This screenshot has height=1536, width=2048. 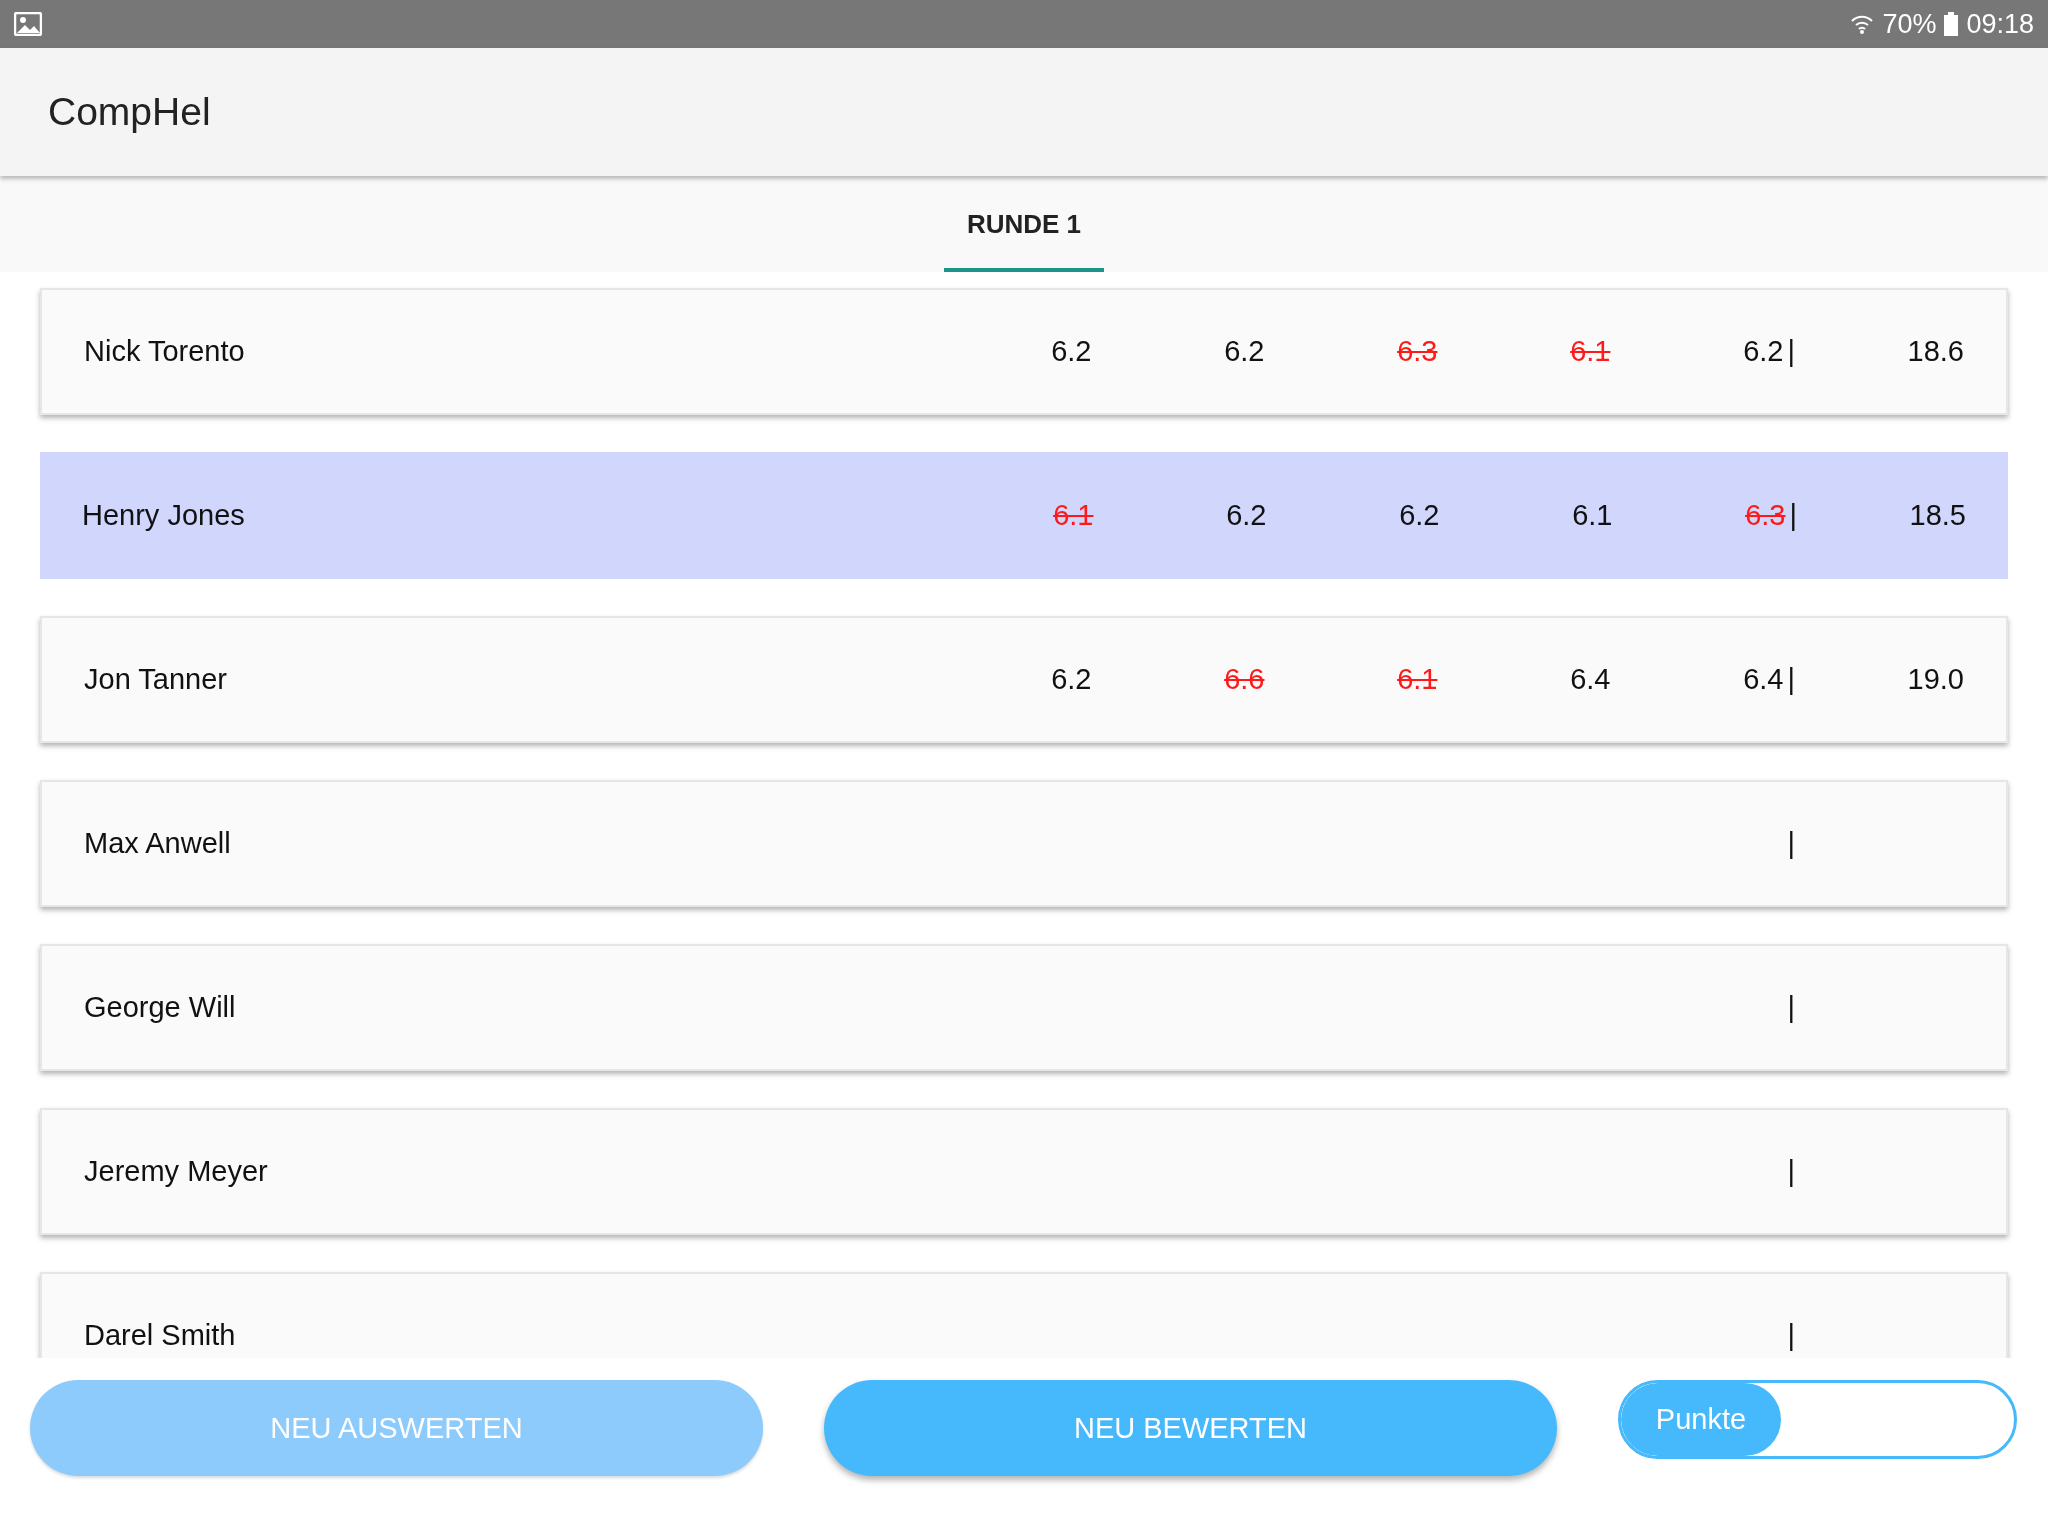 I want to click on round-tab: RUNDE 1, so click(x=1024, y=224).